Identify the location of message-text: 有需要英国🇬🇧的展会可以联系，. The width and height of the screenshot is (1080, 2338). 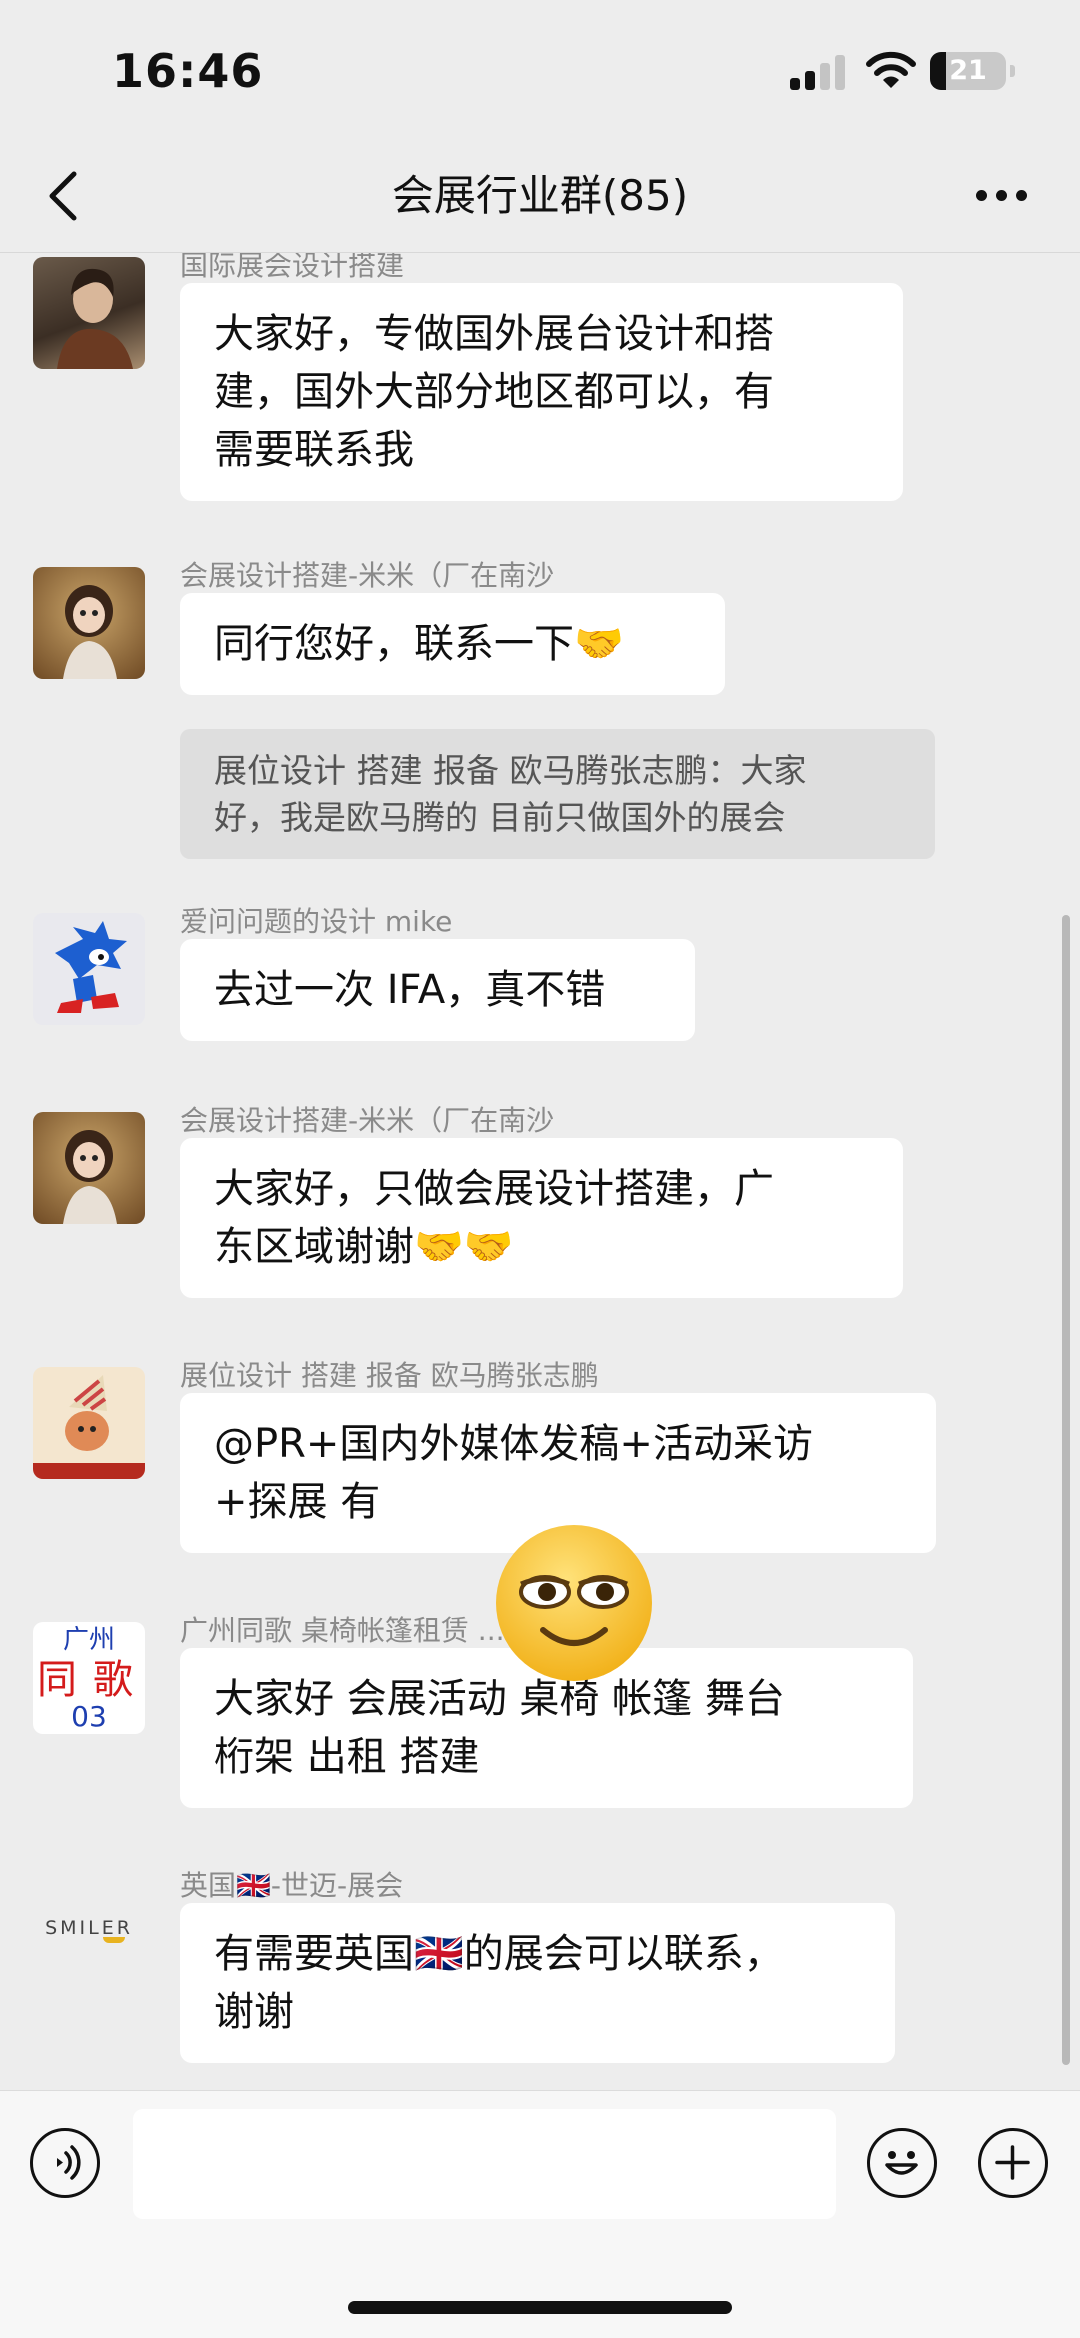
(499, 1954).